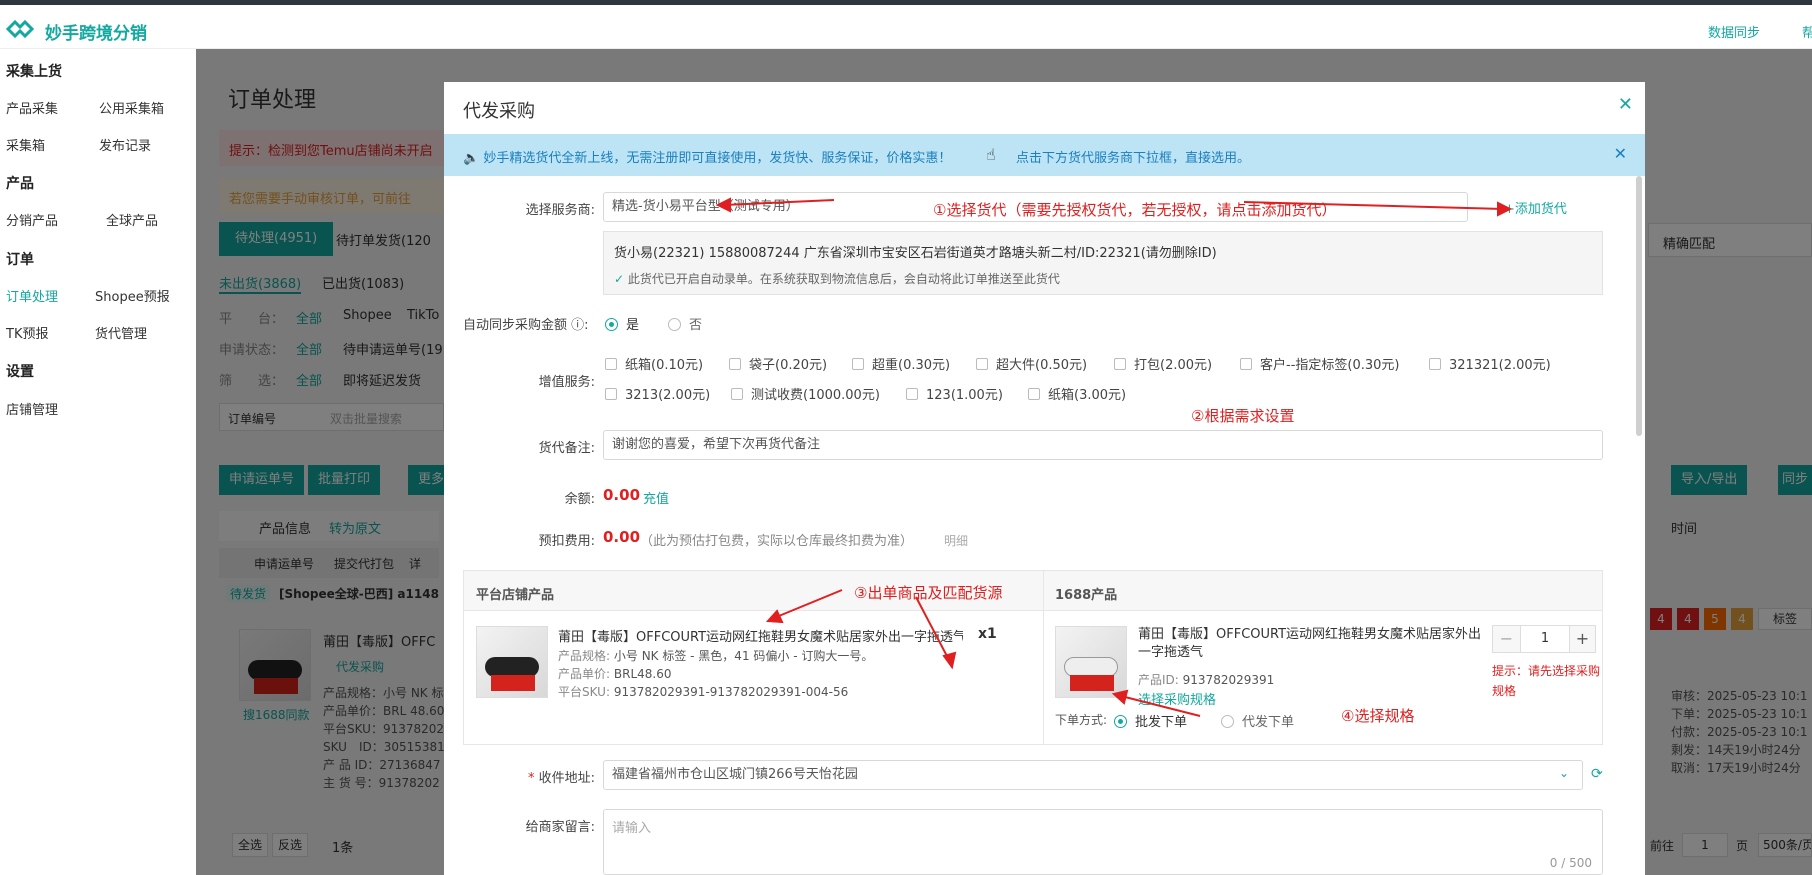 This screenshot has width=1812, height=875. Describe the element at coordinates (25, 144) in the screenshot. I see `sidebar-item-collect-box: 采集箱` at that location.